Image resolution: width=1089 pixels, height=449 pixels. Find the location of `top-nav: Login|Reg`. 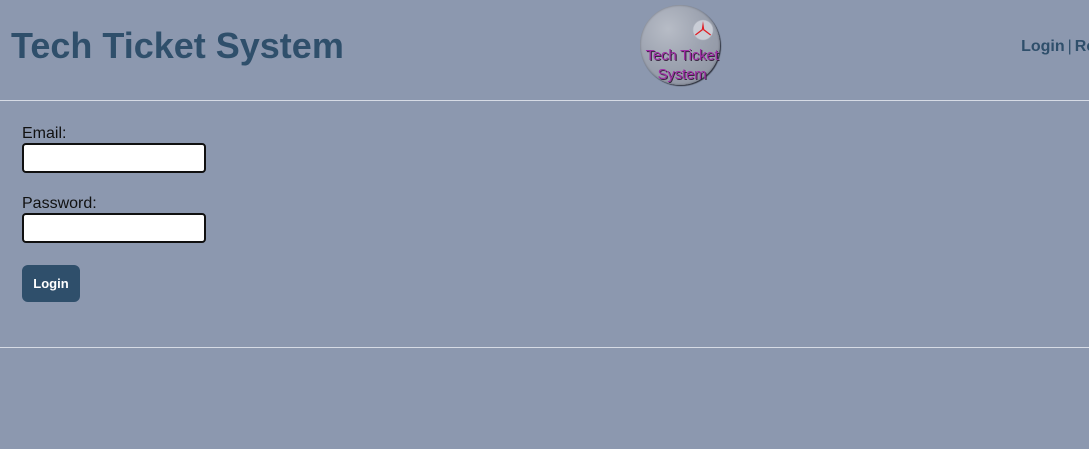

top-nav: Login|Reg is located at coordinates (1055, 47).